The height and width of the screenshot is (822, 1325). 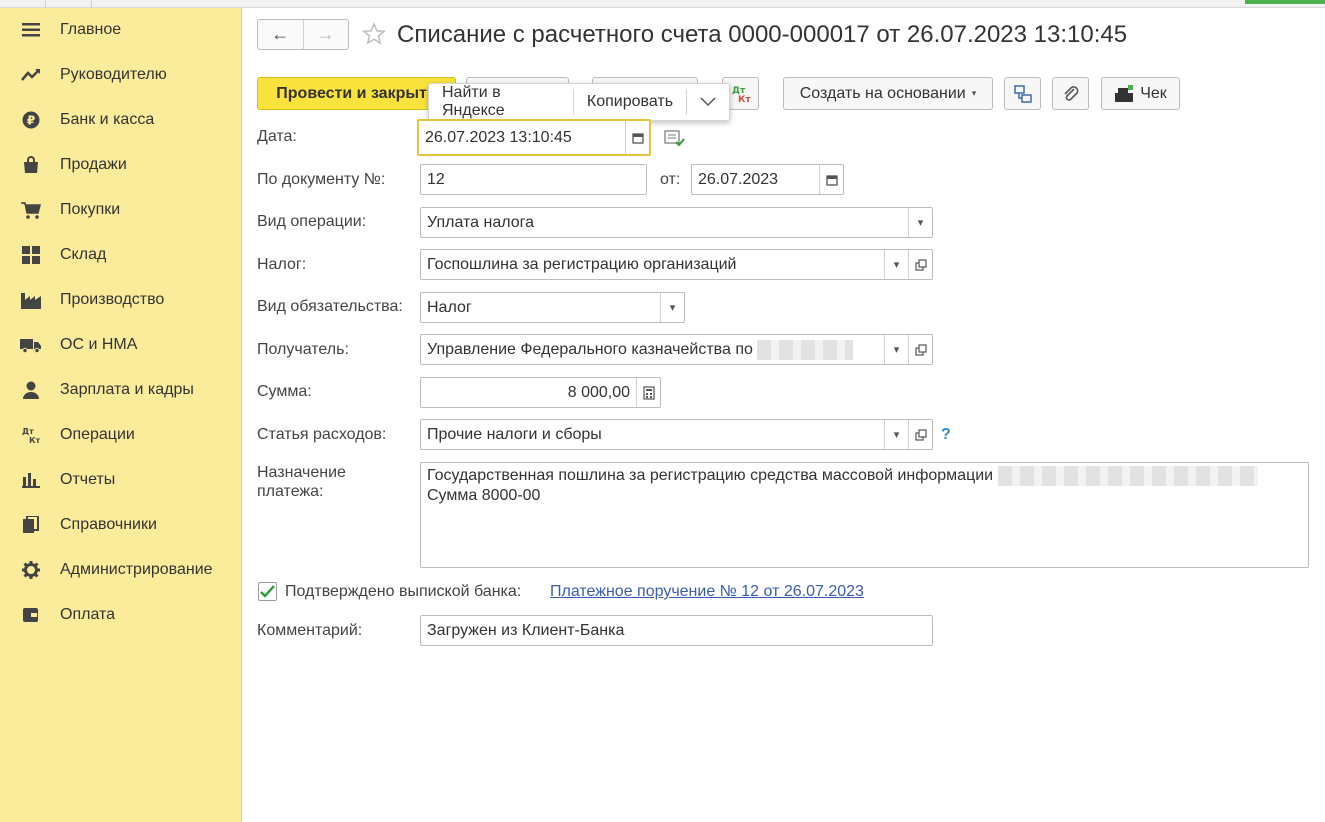 I want to click on sidebar-item-label: Склад, so click(x=83, y=254).